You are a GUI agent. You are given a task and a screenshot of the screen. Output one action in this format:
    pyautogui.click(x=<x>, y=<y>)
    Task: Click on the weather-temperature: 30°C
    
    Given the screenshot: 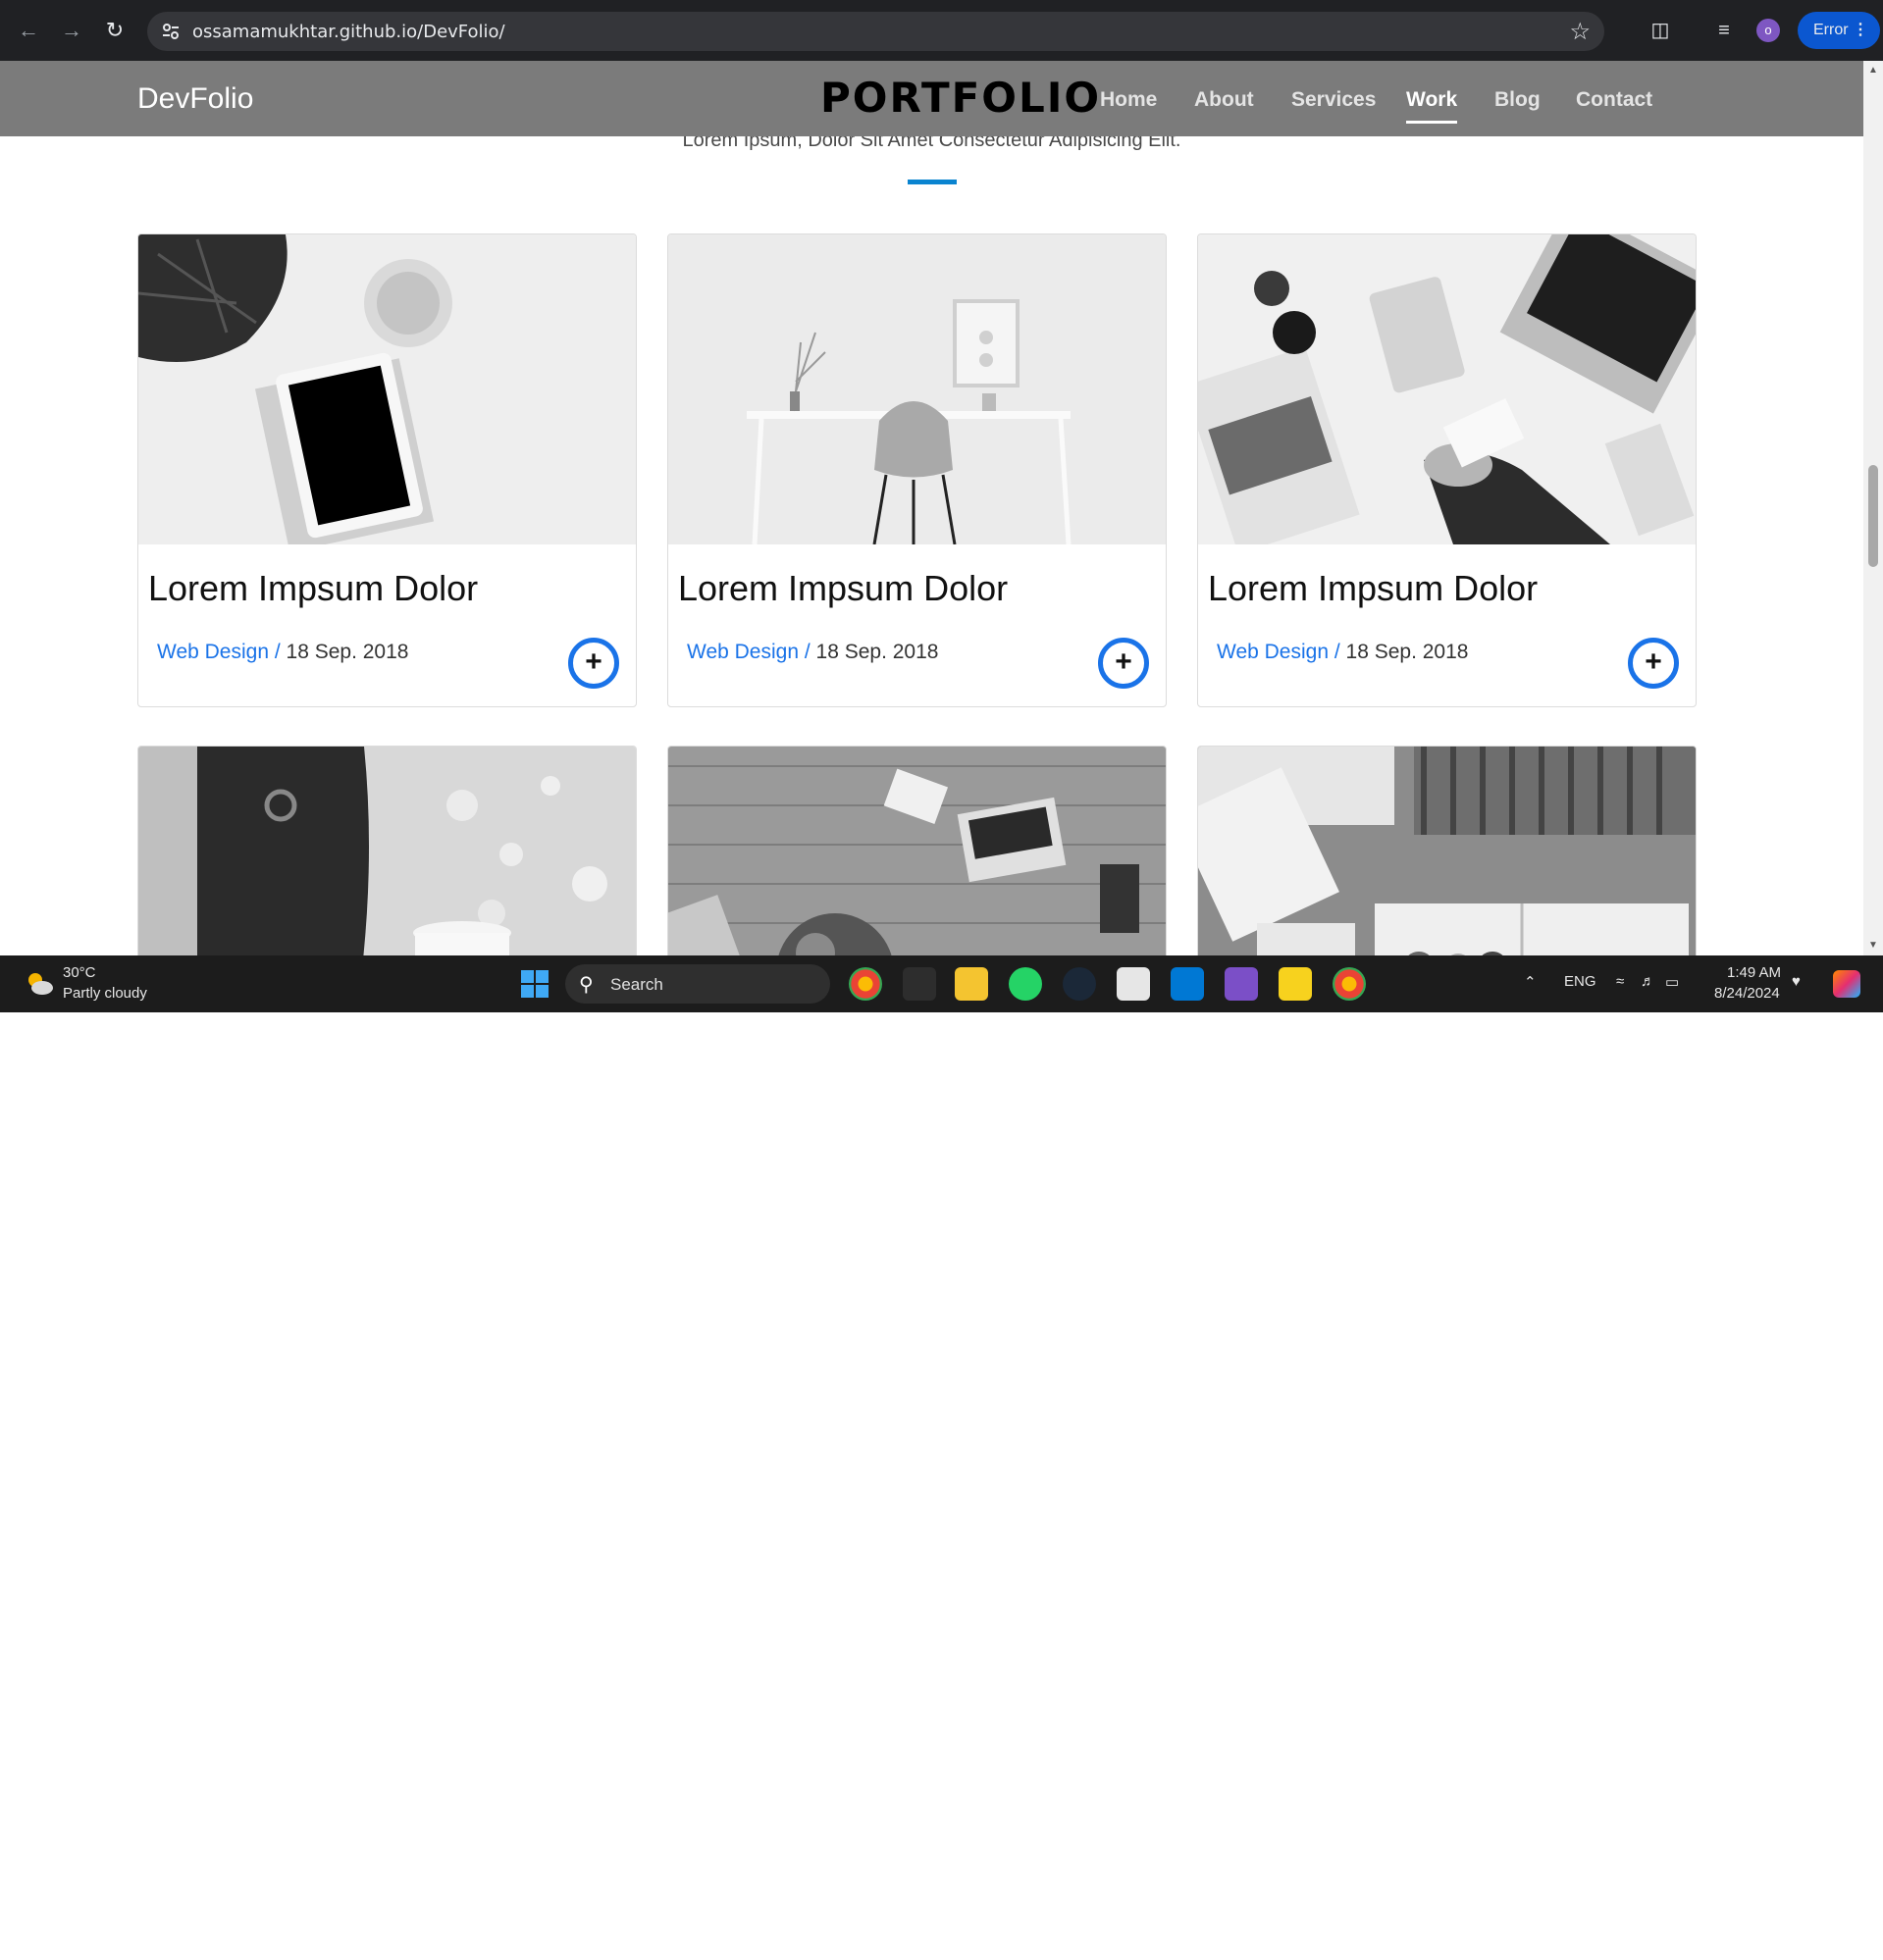 What is the action you would take?
    pyautogui.click(x=79, y=972)
    